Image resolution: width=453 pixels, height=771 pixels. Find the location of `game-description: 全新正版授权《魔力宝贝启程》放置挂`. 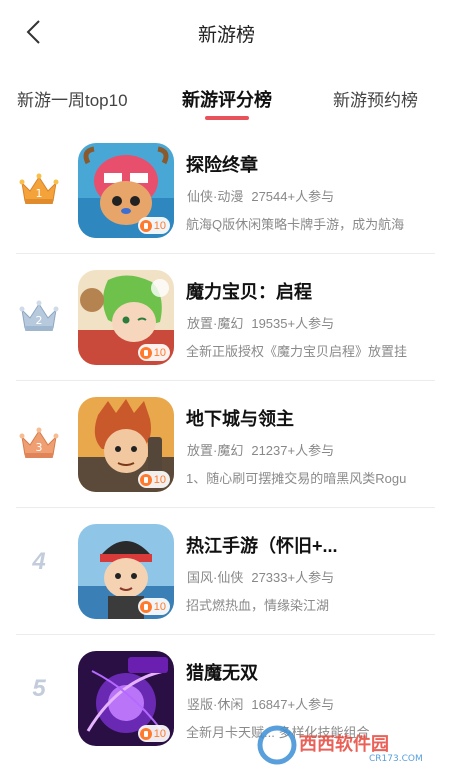

game-description: 全新正版授权《魔力宝贝启程》放置挂 is located at coordinates (297, 351).